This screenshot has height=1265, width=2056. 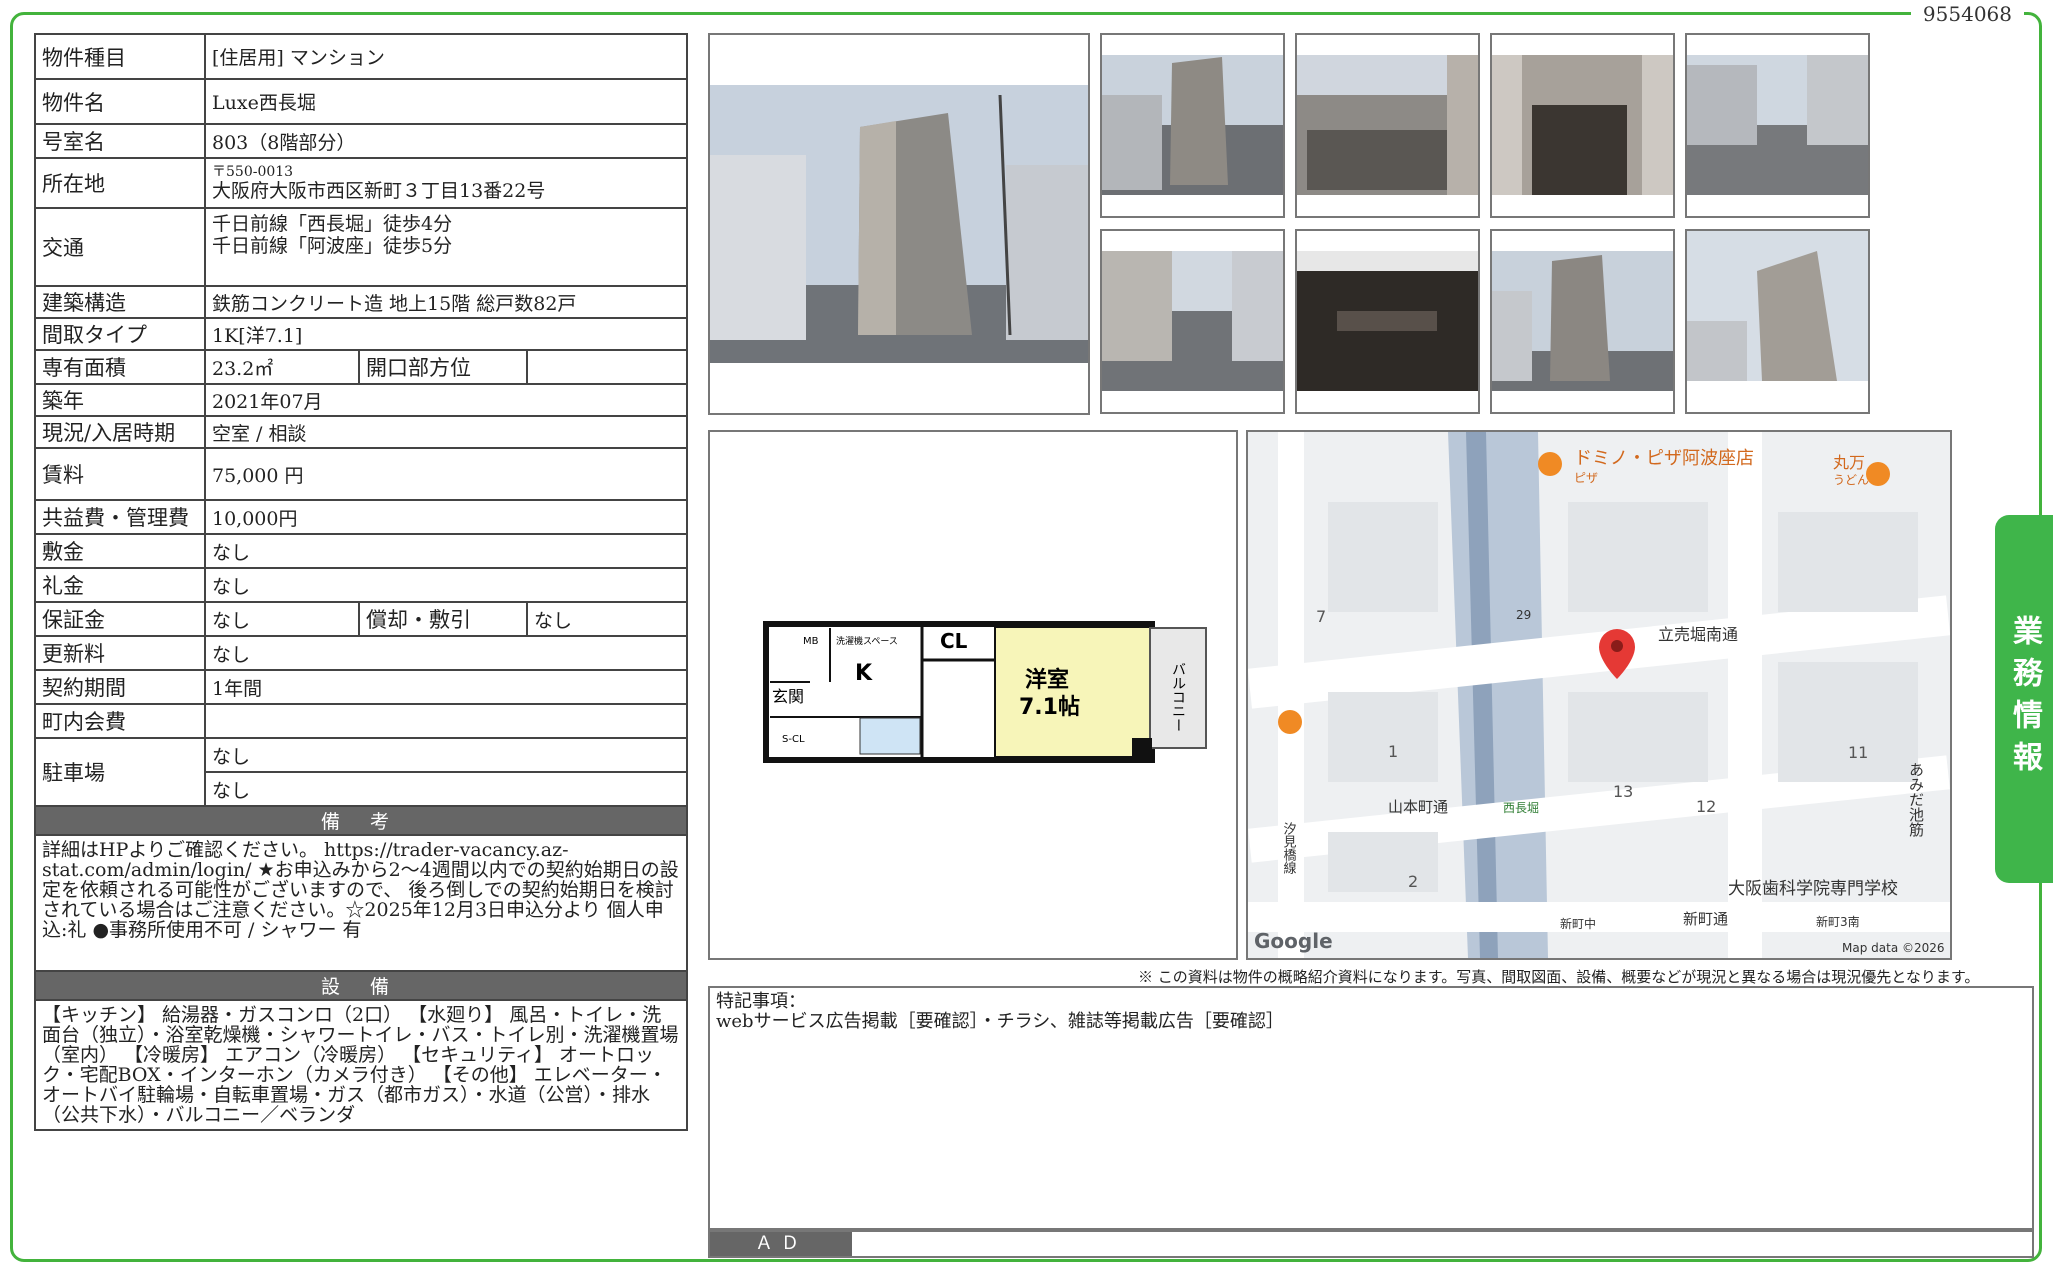 I want to click on guarantee-value: なし, so click(x=282, y=619).